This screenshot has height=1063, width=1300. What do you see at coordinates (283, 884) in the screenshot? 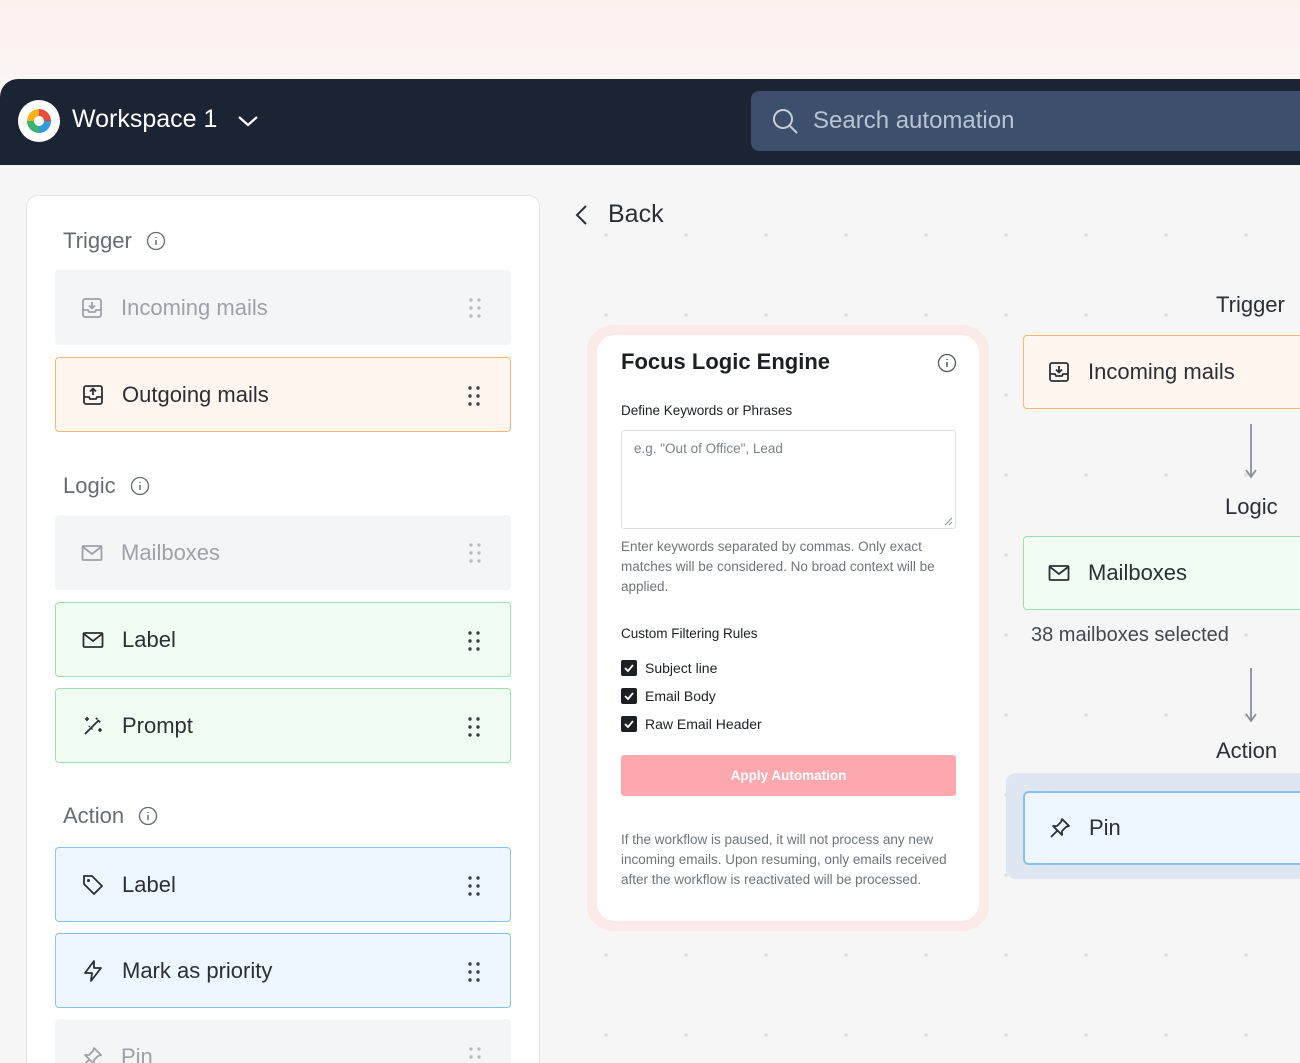
I see `sidebar-item-label-action: Label` at bounding box center [283, 884].